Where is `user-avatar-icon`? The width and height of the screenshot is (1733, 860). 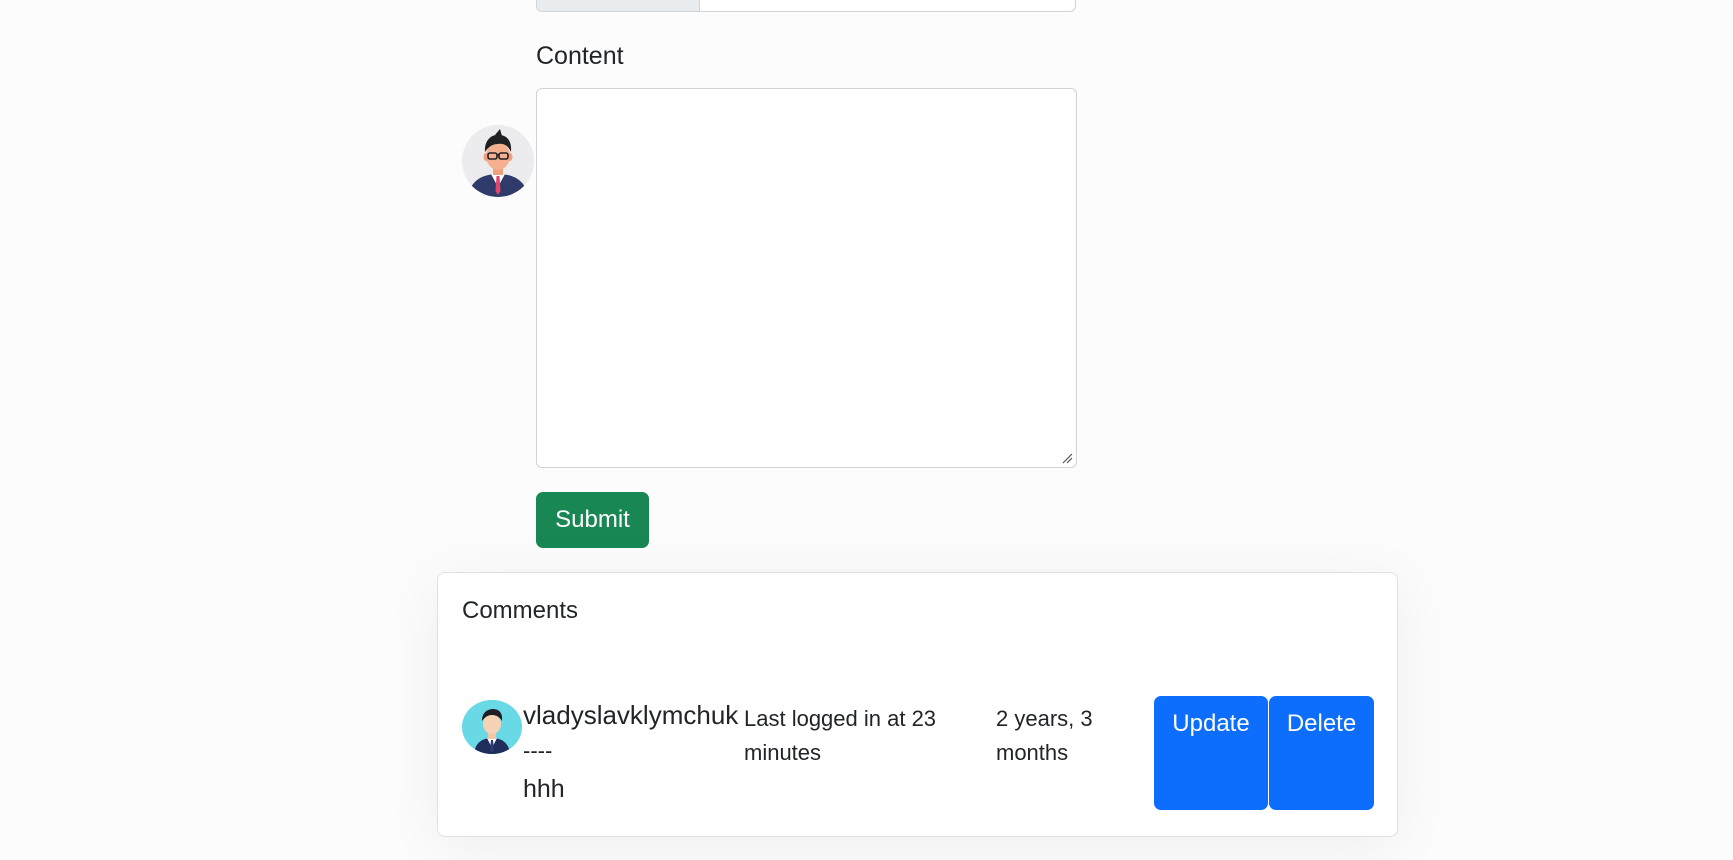
user-avatar-icon is located at coordinates (492, 727).